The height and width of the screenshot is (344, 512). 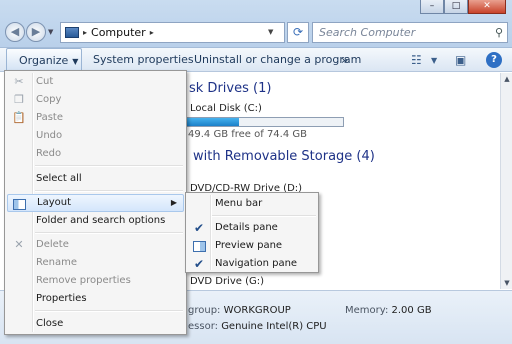 What do you see at coordinates (199, 246) in the screenshot?
I see `preview-pane-icon` at bounding box center [199, 246].